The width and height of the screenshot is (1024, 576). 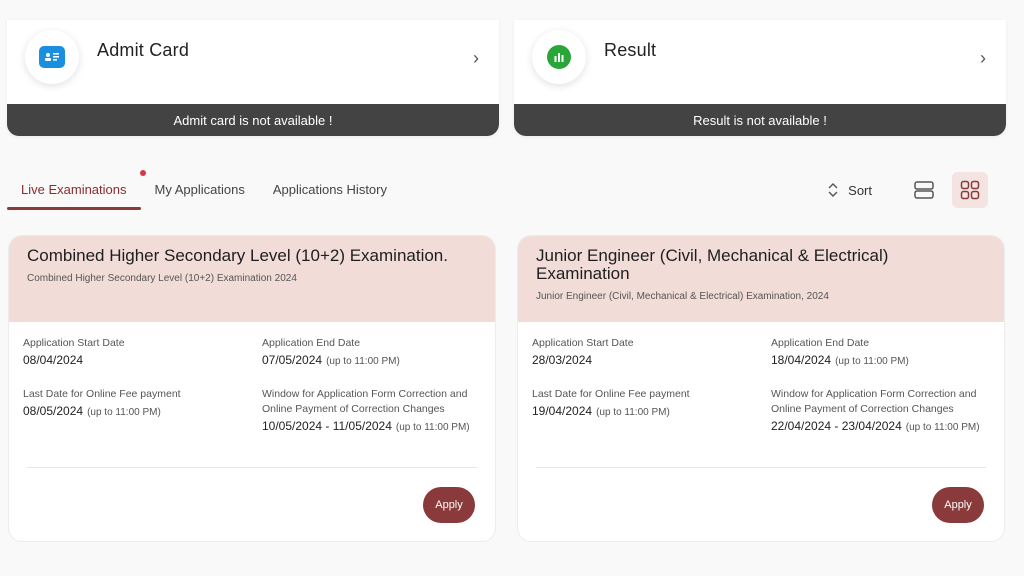 I want to click on grid-view-button, so click(x=970, y=190).